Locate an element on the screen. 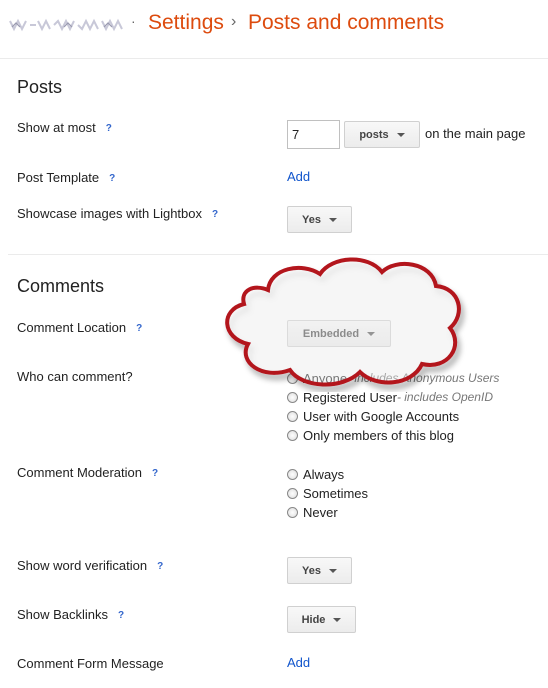 The height and width of the screenshot is (688, 548). comments-section-title: Comments is located at coordinates (61, 286).